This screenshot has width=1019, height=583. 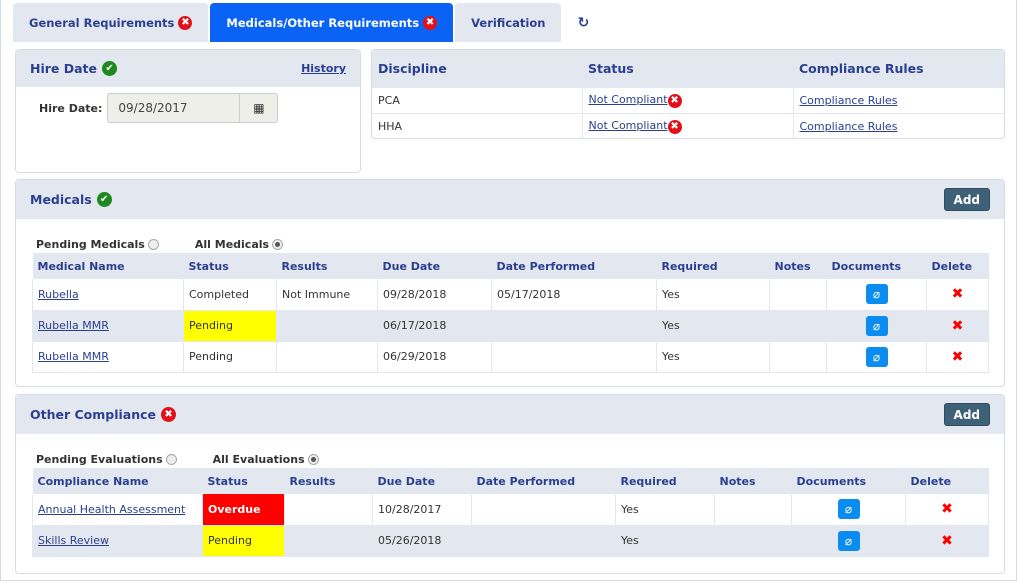 What do you see at coordinates (957, 266) in the screenshot?
I see `col-delete: Delete` at bounding box center [957, 266].